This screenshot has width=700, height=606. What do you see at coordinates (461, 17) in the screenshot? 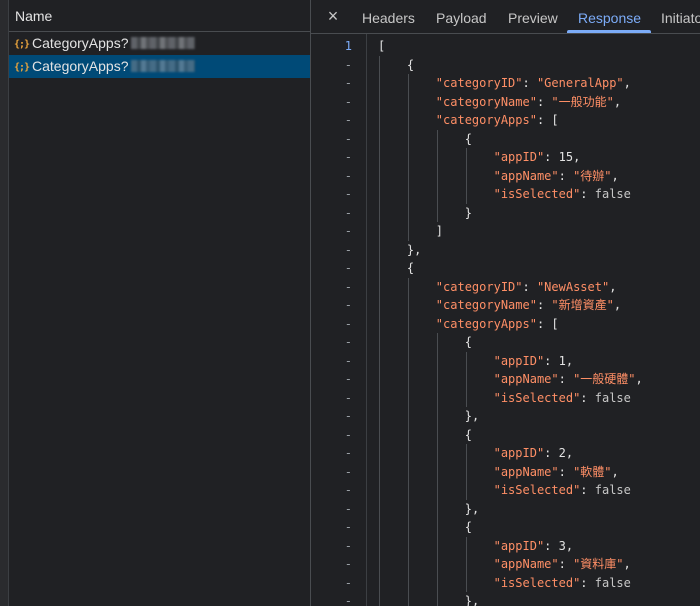
I see `tab-payload: Payload` at bounding box center [461, 17].